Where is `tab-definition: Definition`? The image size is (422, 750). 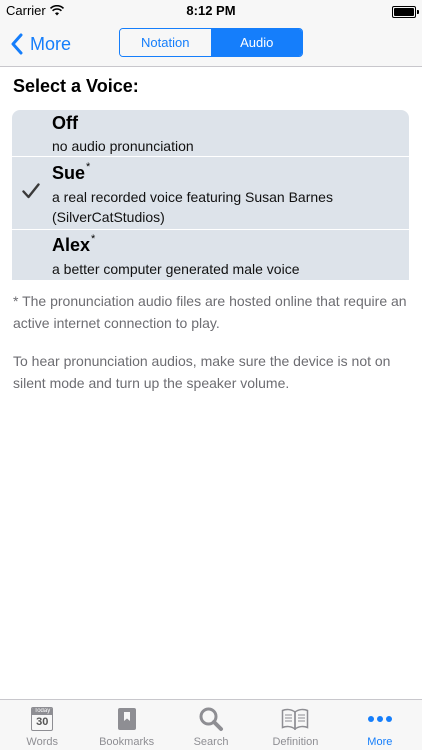 tab-definition: Definition is located at coordinates (295, 725).